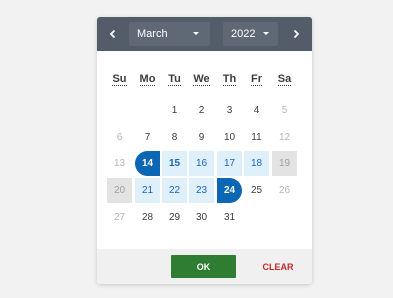 The height and width of the screenshot is (298, 393). What do you see at coordinates (229, 137) in the screenshot?
I see `day-cell: 10` at bounding box center [229, 137].